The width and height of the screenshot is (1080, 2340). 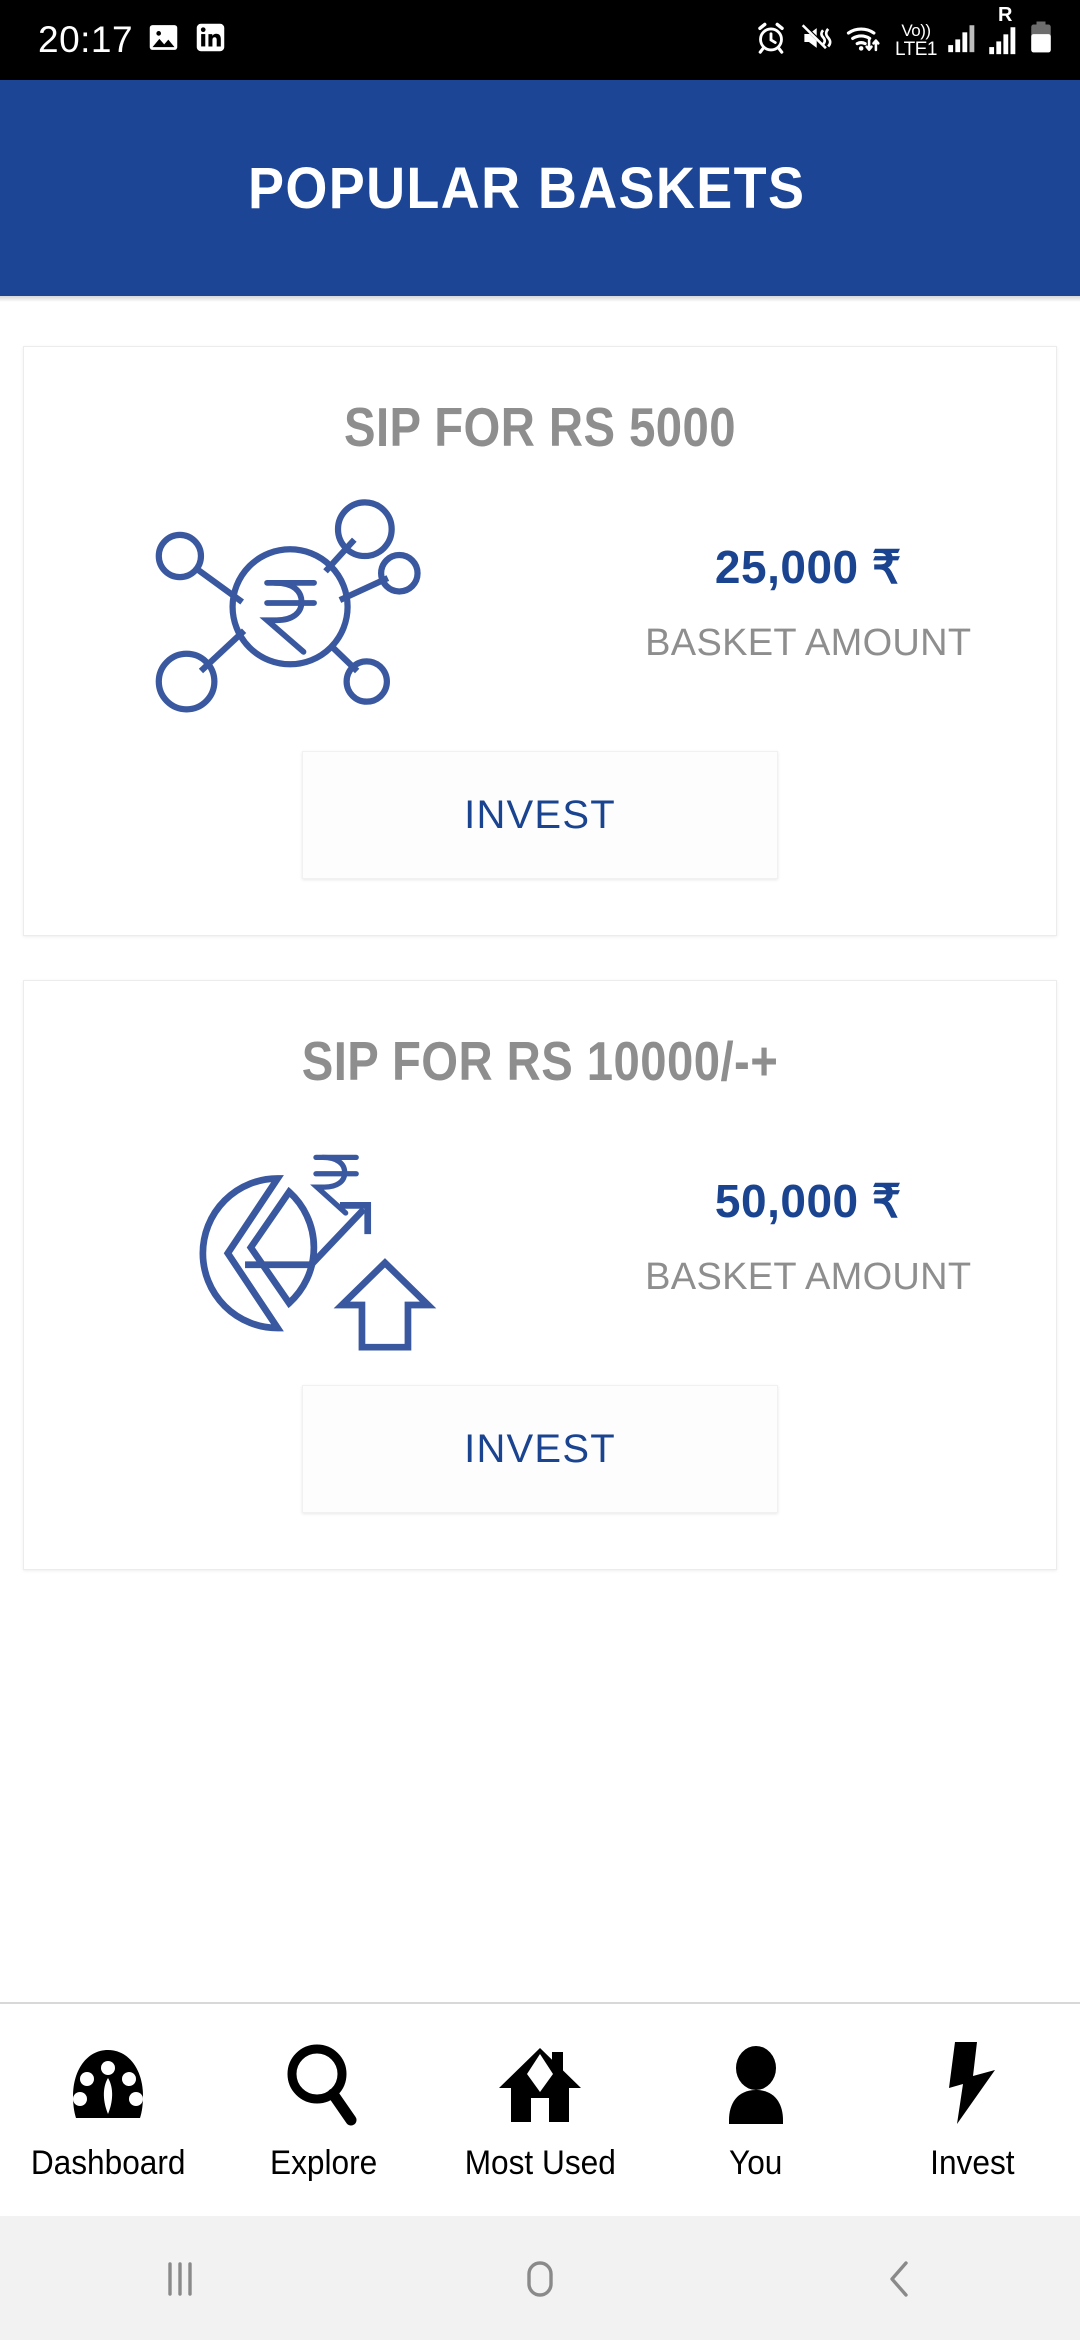 I want to click on status-bar-clock: 20:17, so click(x=86, y=39).